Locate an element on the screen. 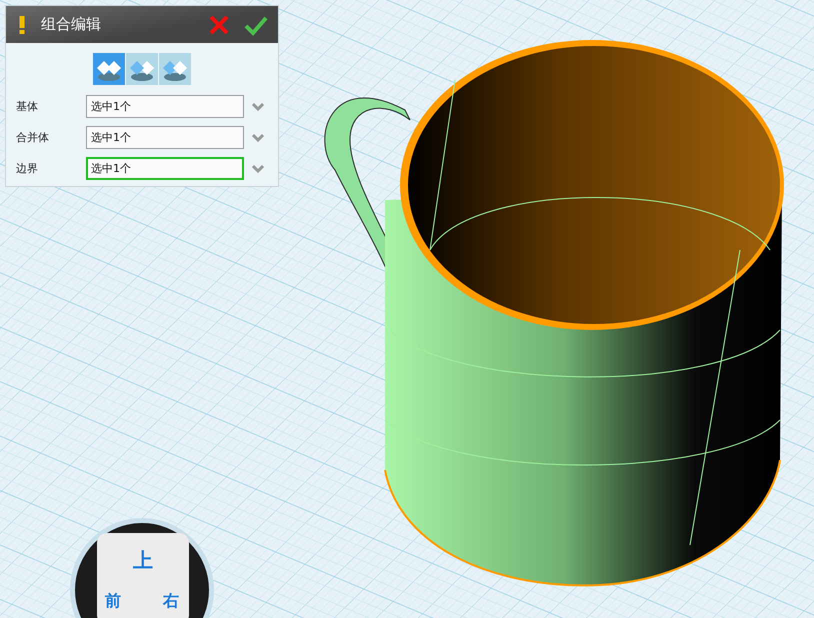 The width and height of the screenshot is (814, 618). field-label: 边界 is located at coordinates (27, 168).